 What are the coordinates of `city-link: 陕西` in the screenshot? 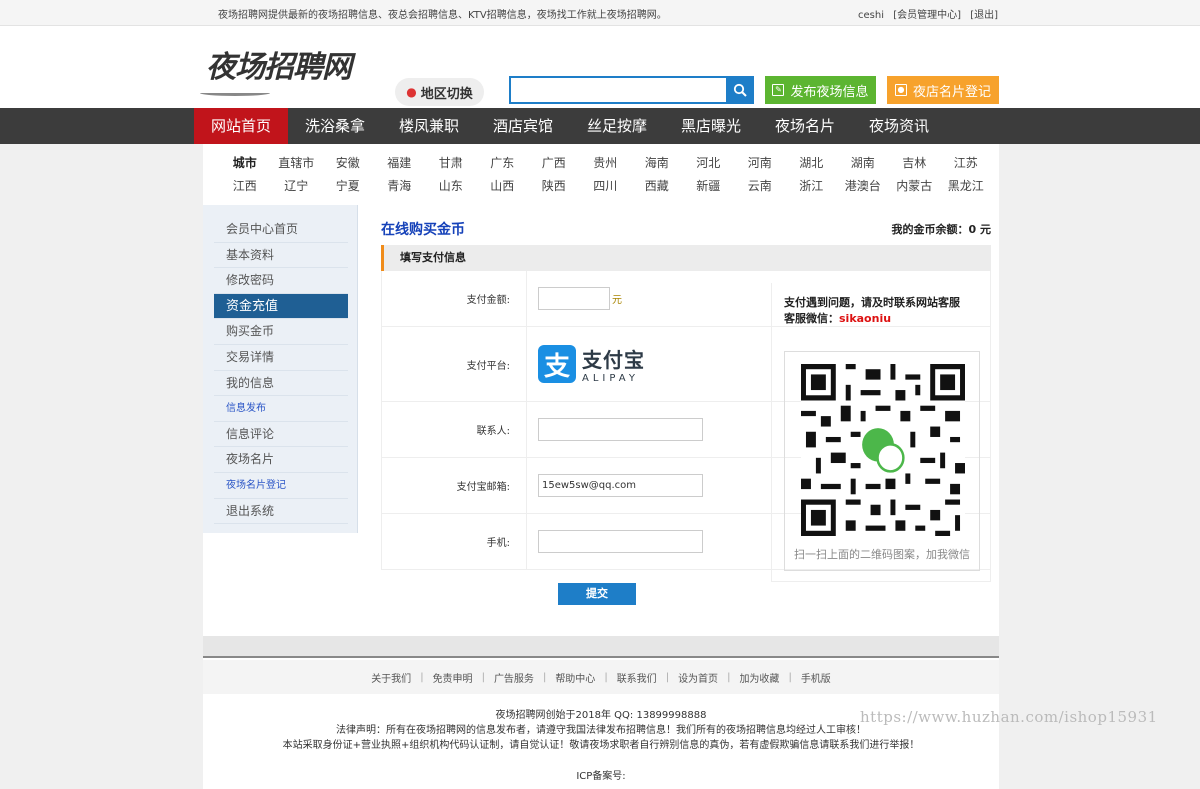 It's located at (554, 186).